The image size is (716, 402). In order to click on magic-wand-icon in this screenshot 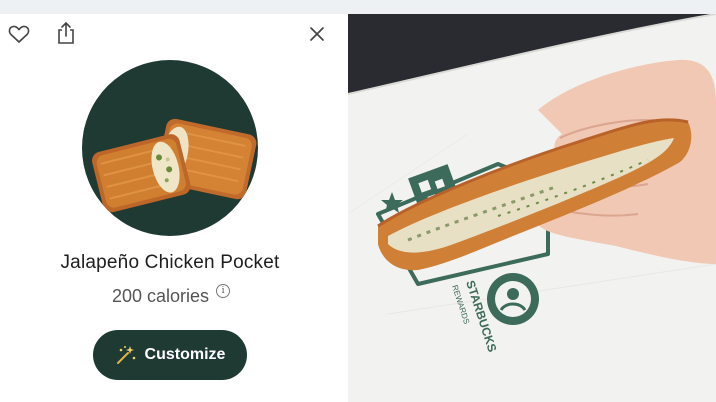, I will do `click(125, 355)`.